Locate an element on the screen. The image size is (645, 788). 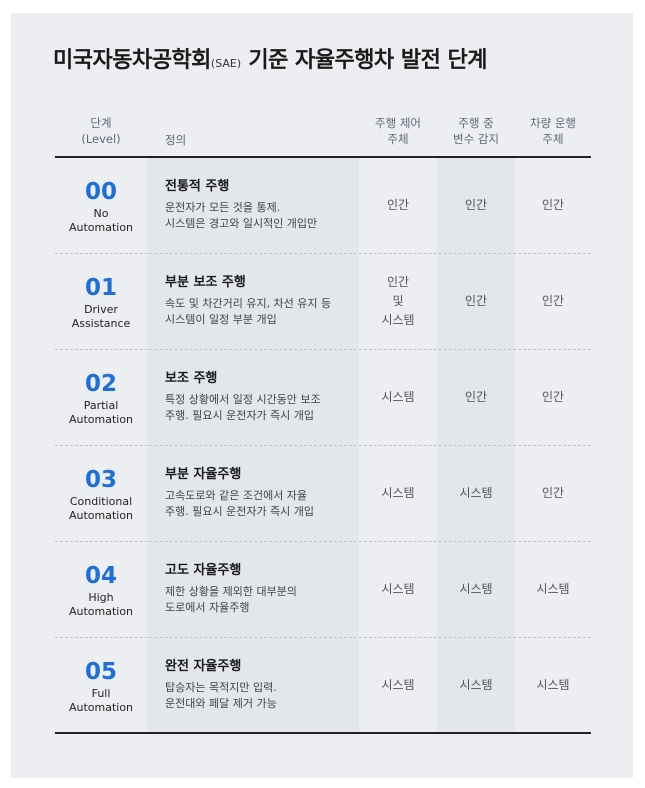
definition-text: 속도 및 차간거리 유지, 차선 유지 등 시스템이 일정 부분 개입 is located at coordinates (248, 311).